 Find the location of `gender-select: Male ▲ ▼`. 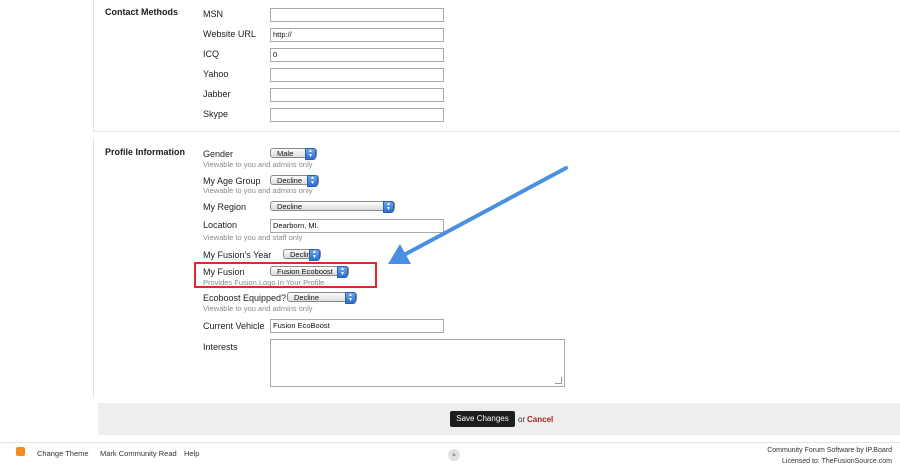

gender-select: Male ▲ ▼ is located at coordinates (293, 154).